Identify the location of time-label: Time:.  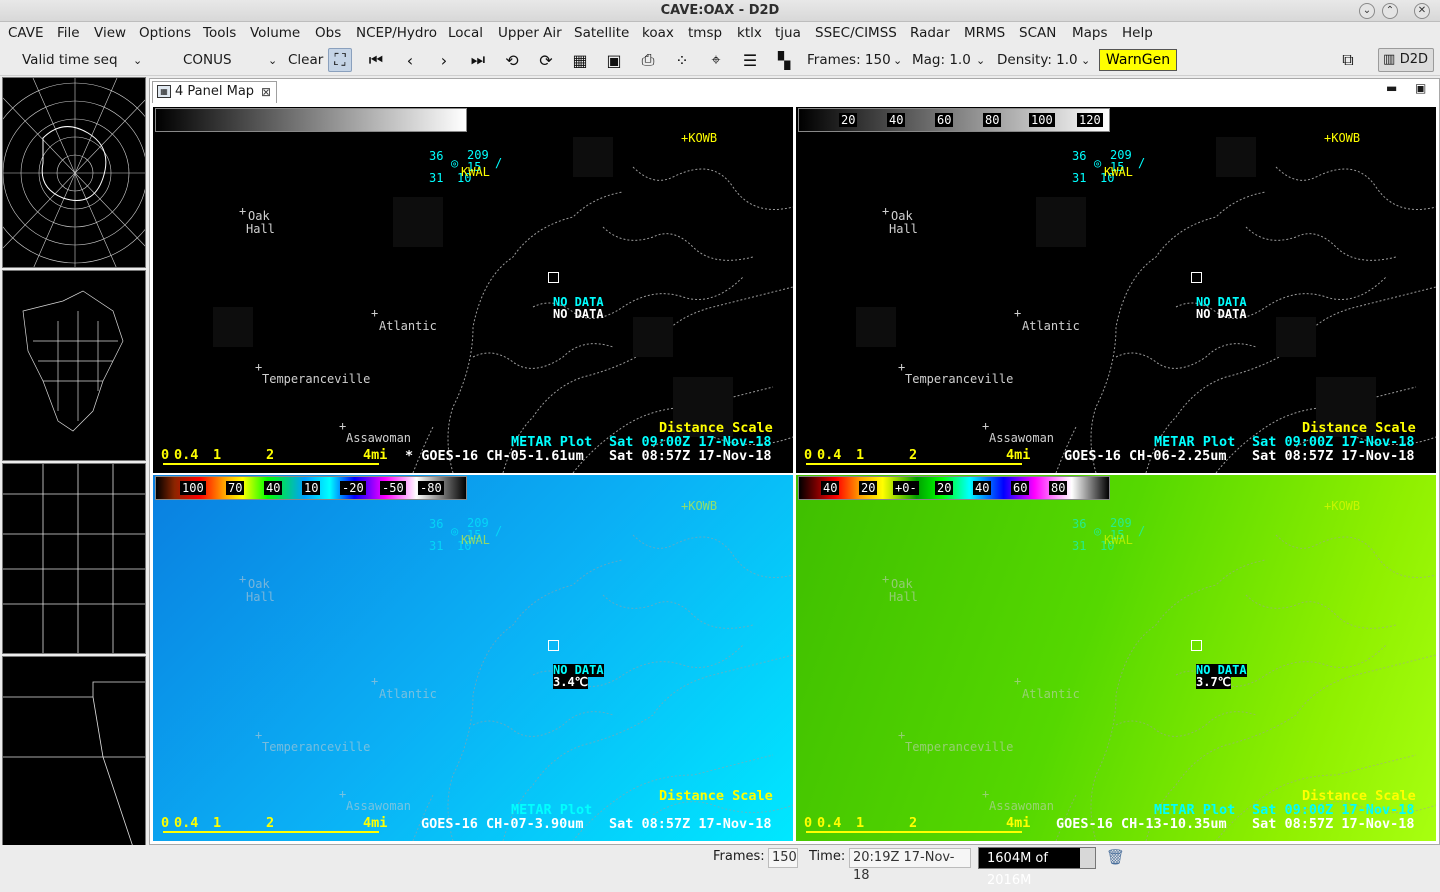
(827, 856).